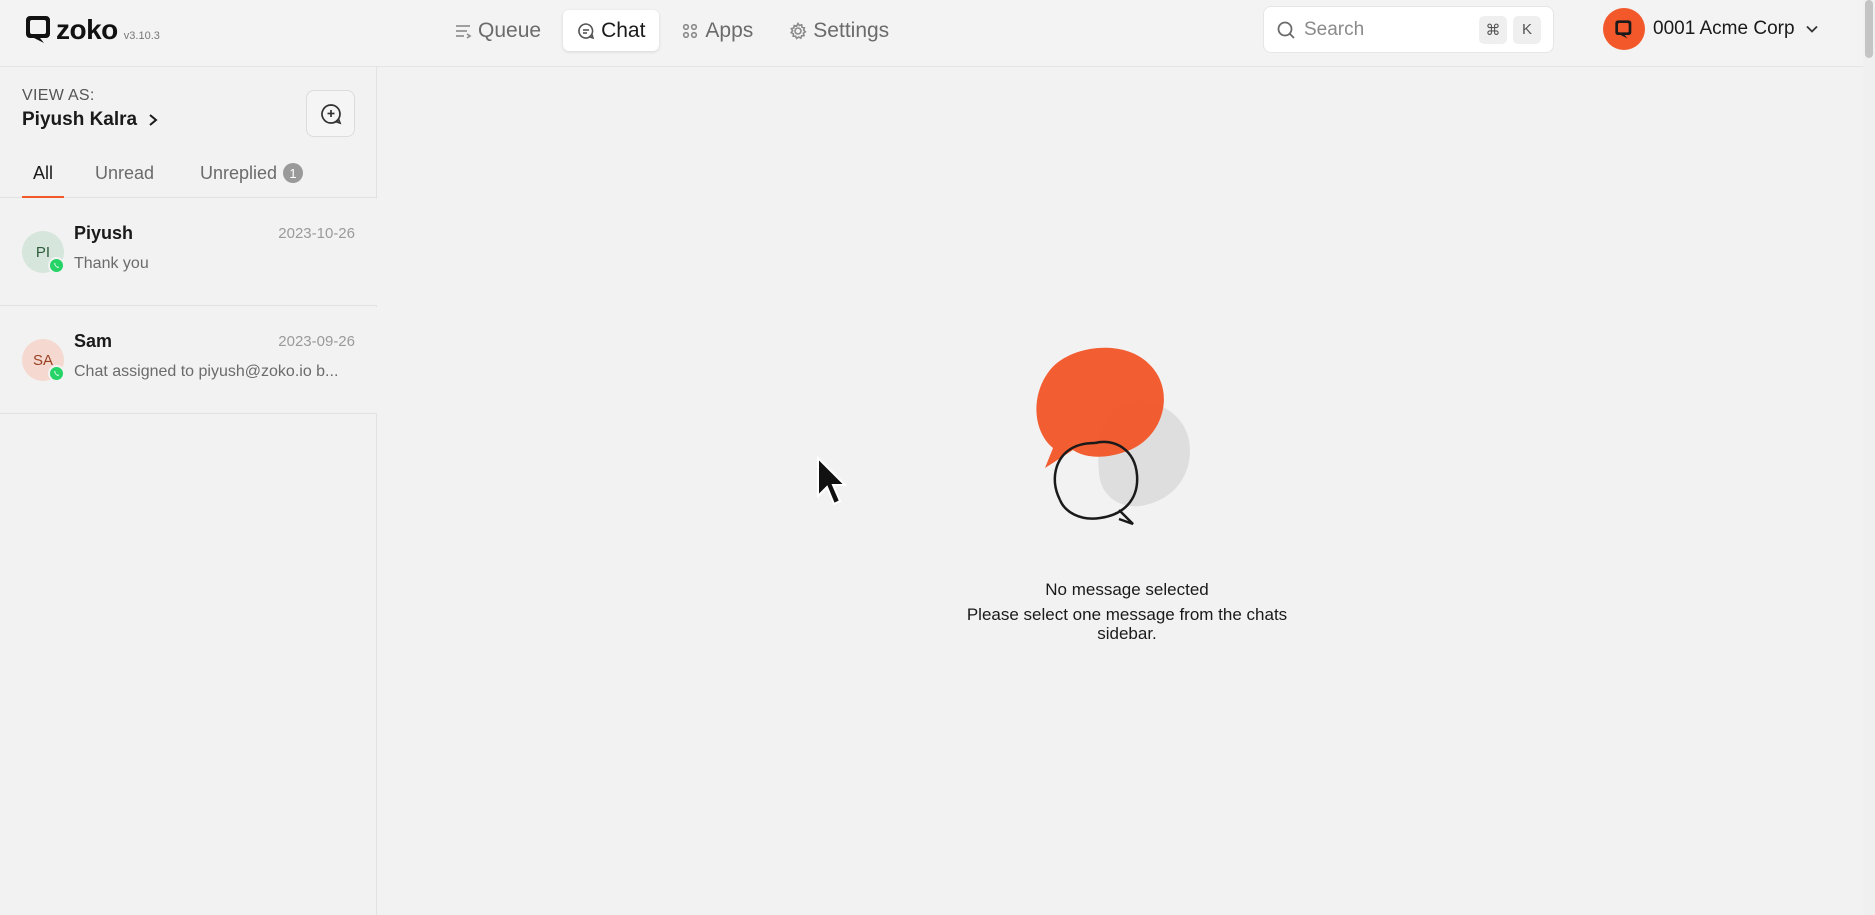 The height and width of the screenshot is (915, 1875). I want to click on account-switcher: 0001 Acme Corp, so click(1711, 29).